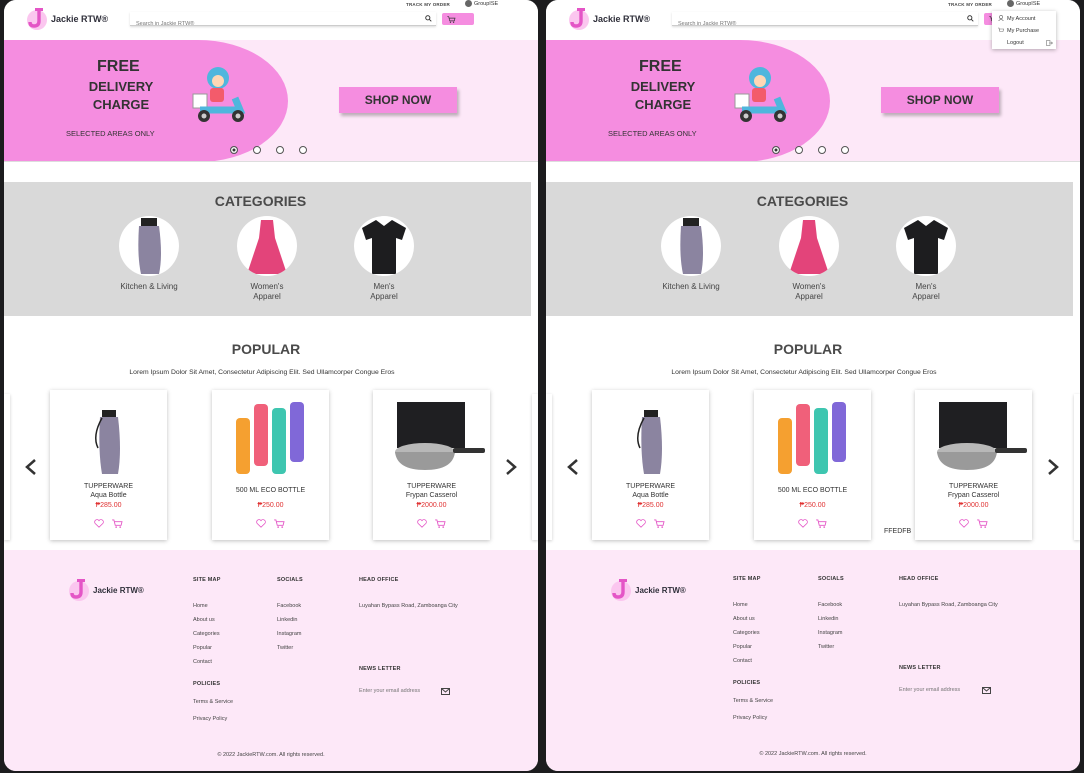  I want to click on menu-logout: Logout, so click(1015, 43).